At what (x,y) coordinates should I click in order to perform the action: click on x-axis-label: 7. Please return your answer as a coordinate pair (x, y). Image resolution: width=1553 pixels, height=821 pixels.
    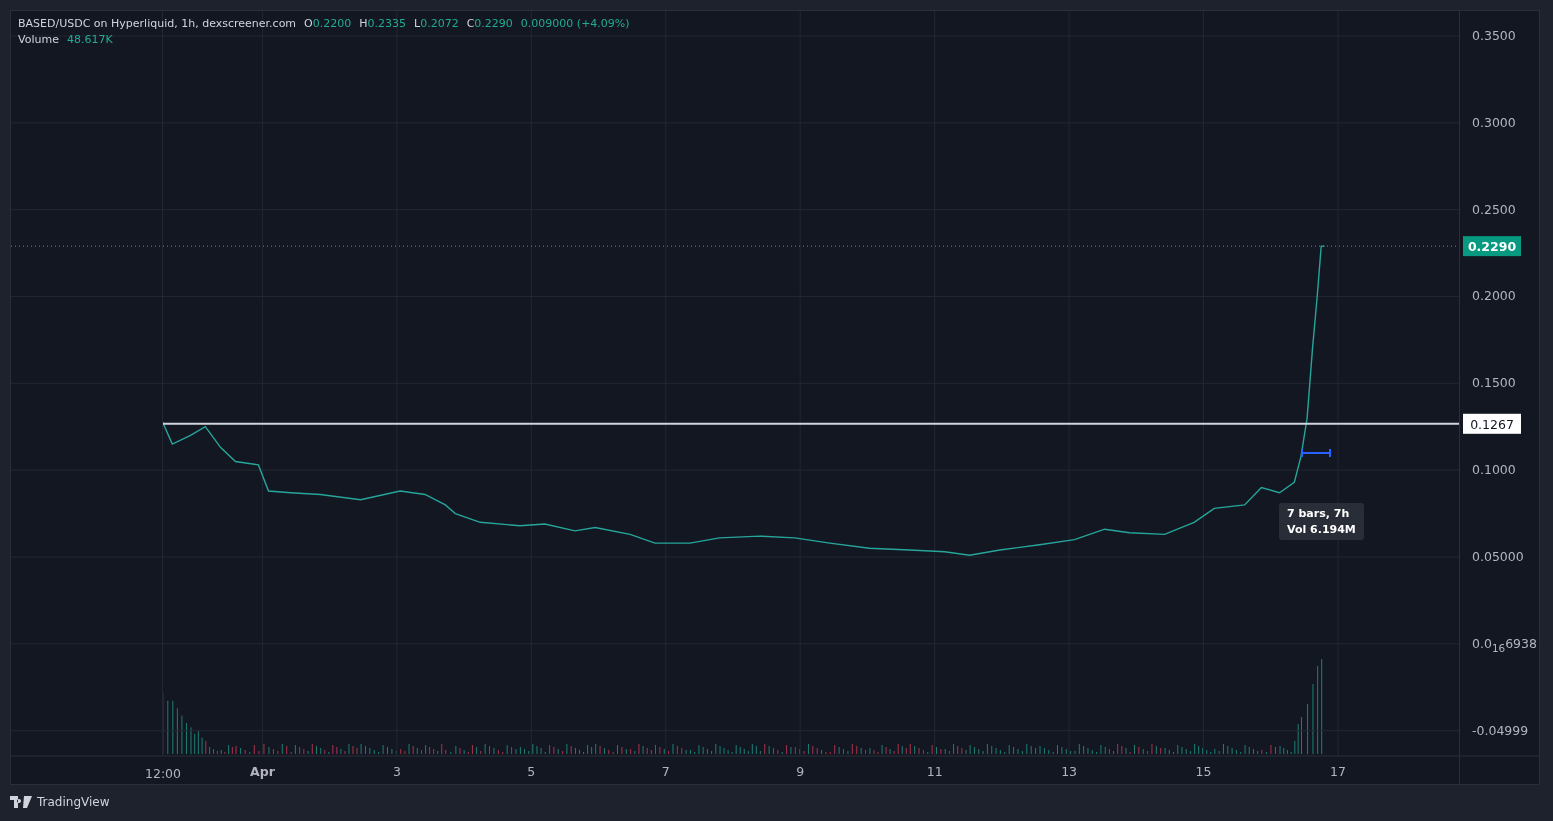
    Looking at the image, I should click on (665, 771).